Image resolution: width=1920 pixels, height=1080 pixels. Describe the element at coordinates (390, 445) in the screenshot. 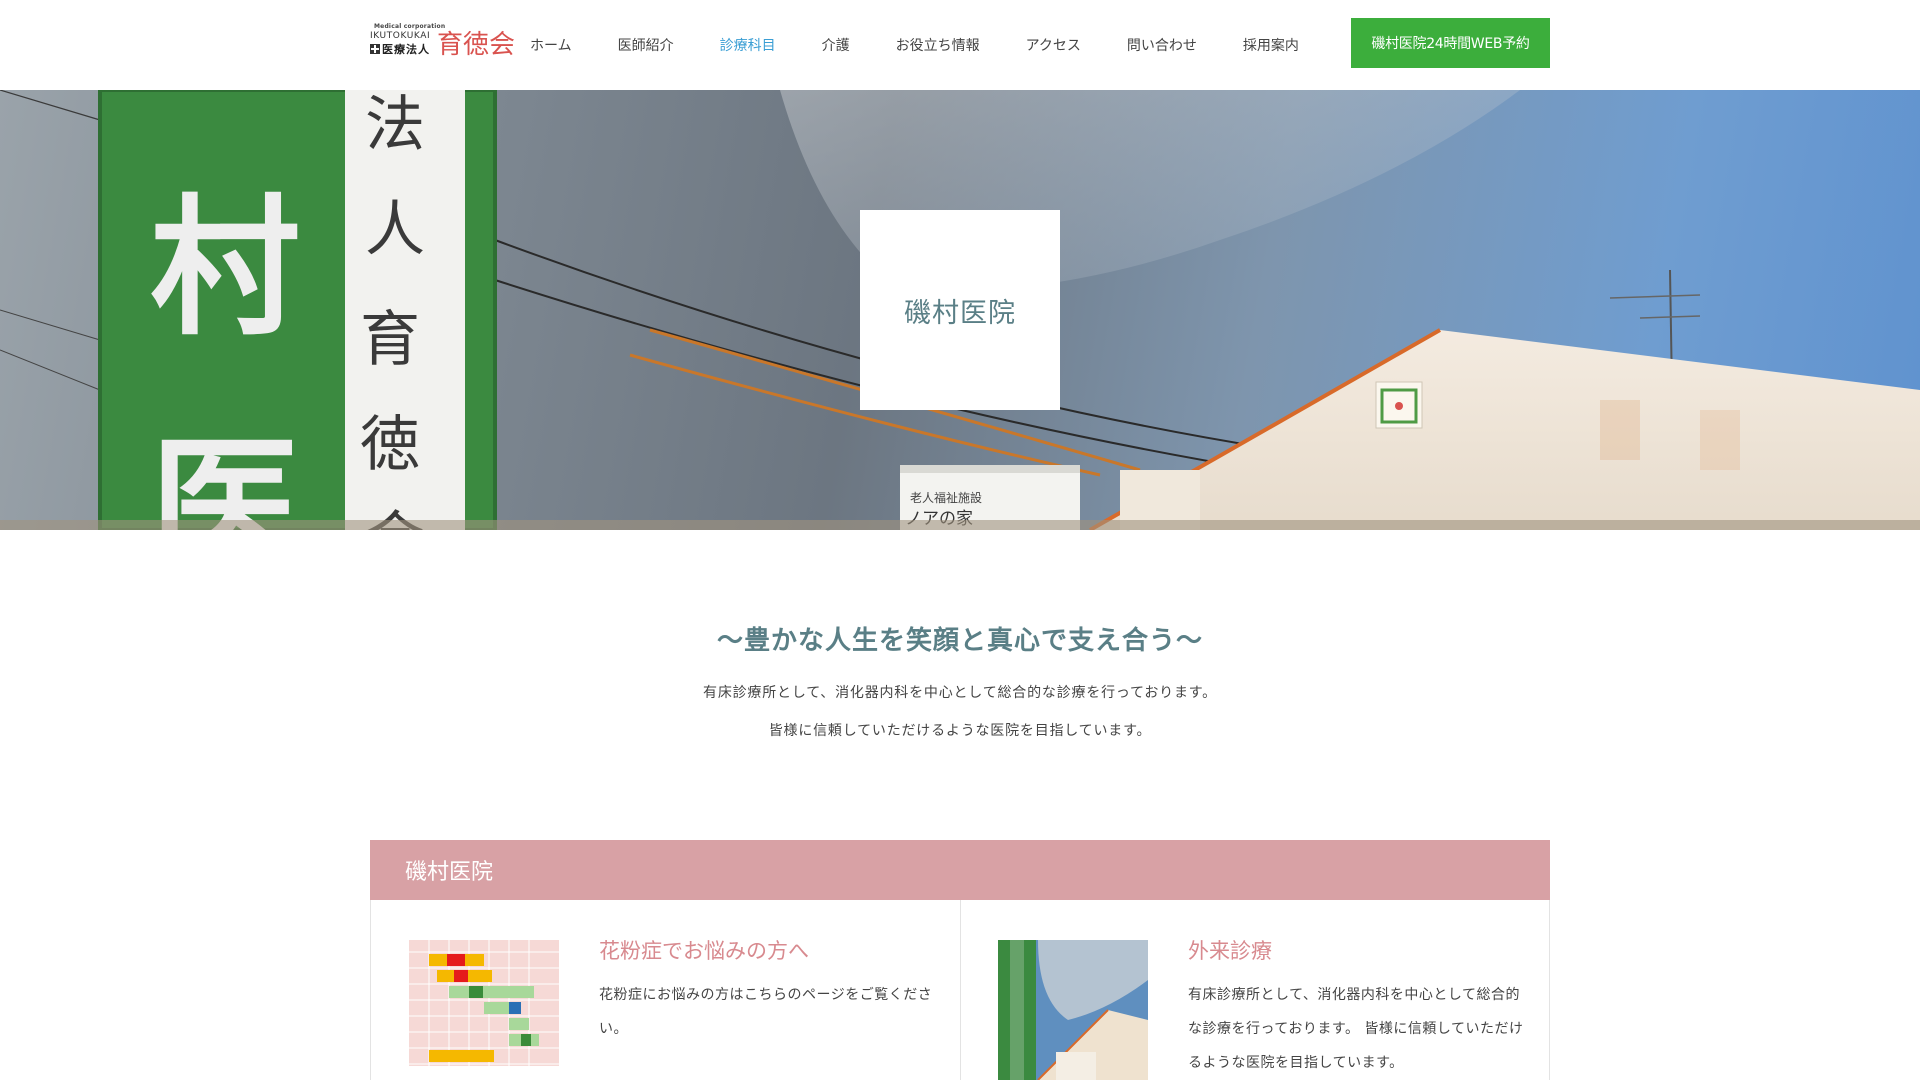

I see `sign-char-4: 徳` at that location.